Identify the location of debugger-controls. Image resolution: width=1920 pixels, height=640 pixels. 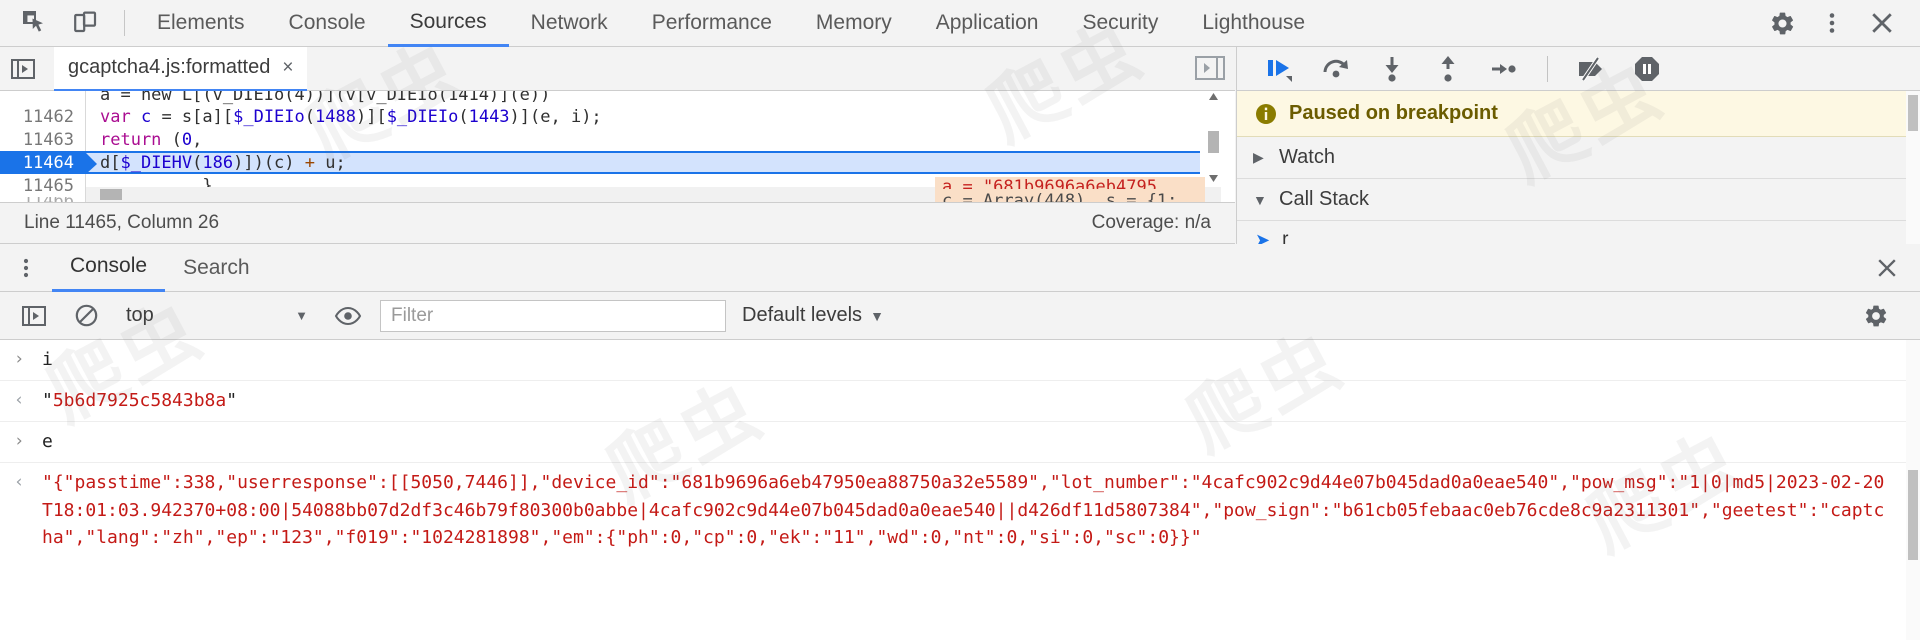
(1578, 69).